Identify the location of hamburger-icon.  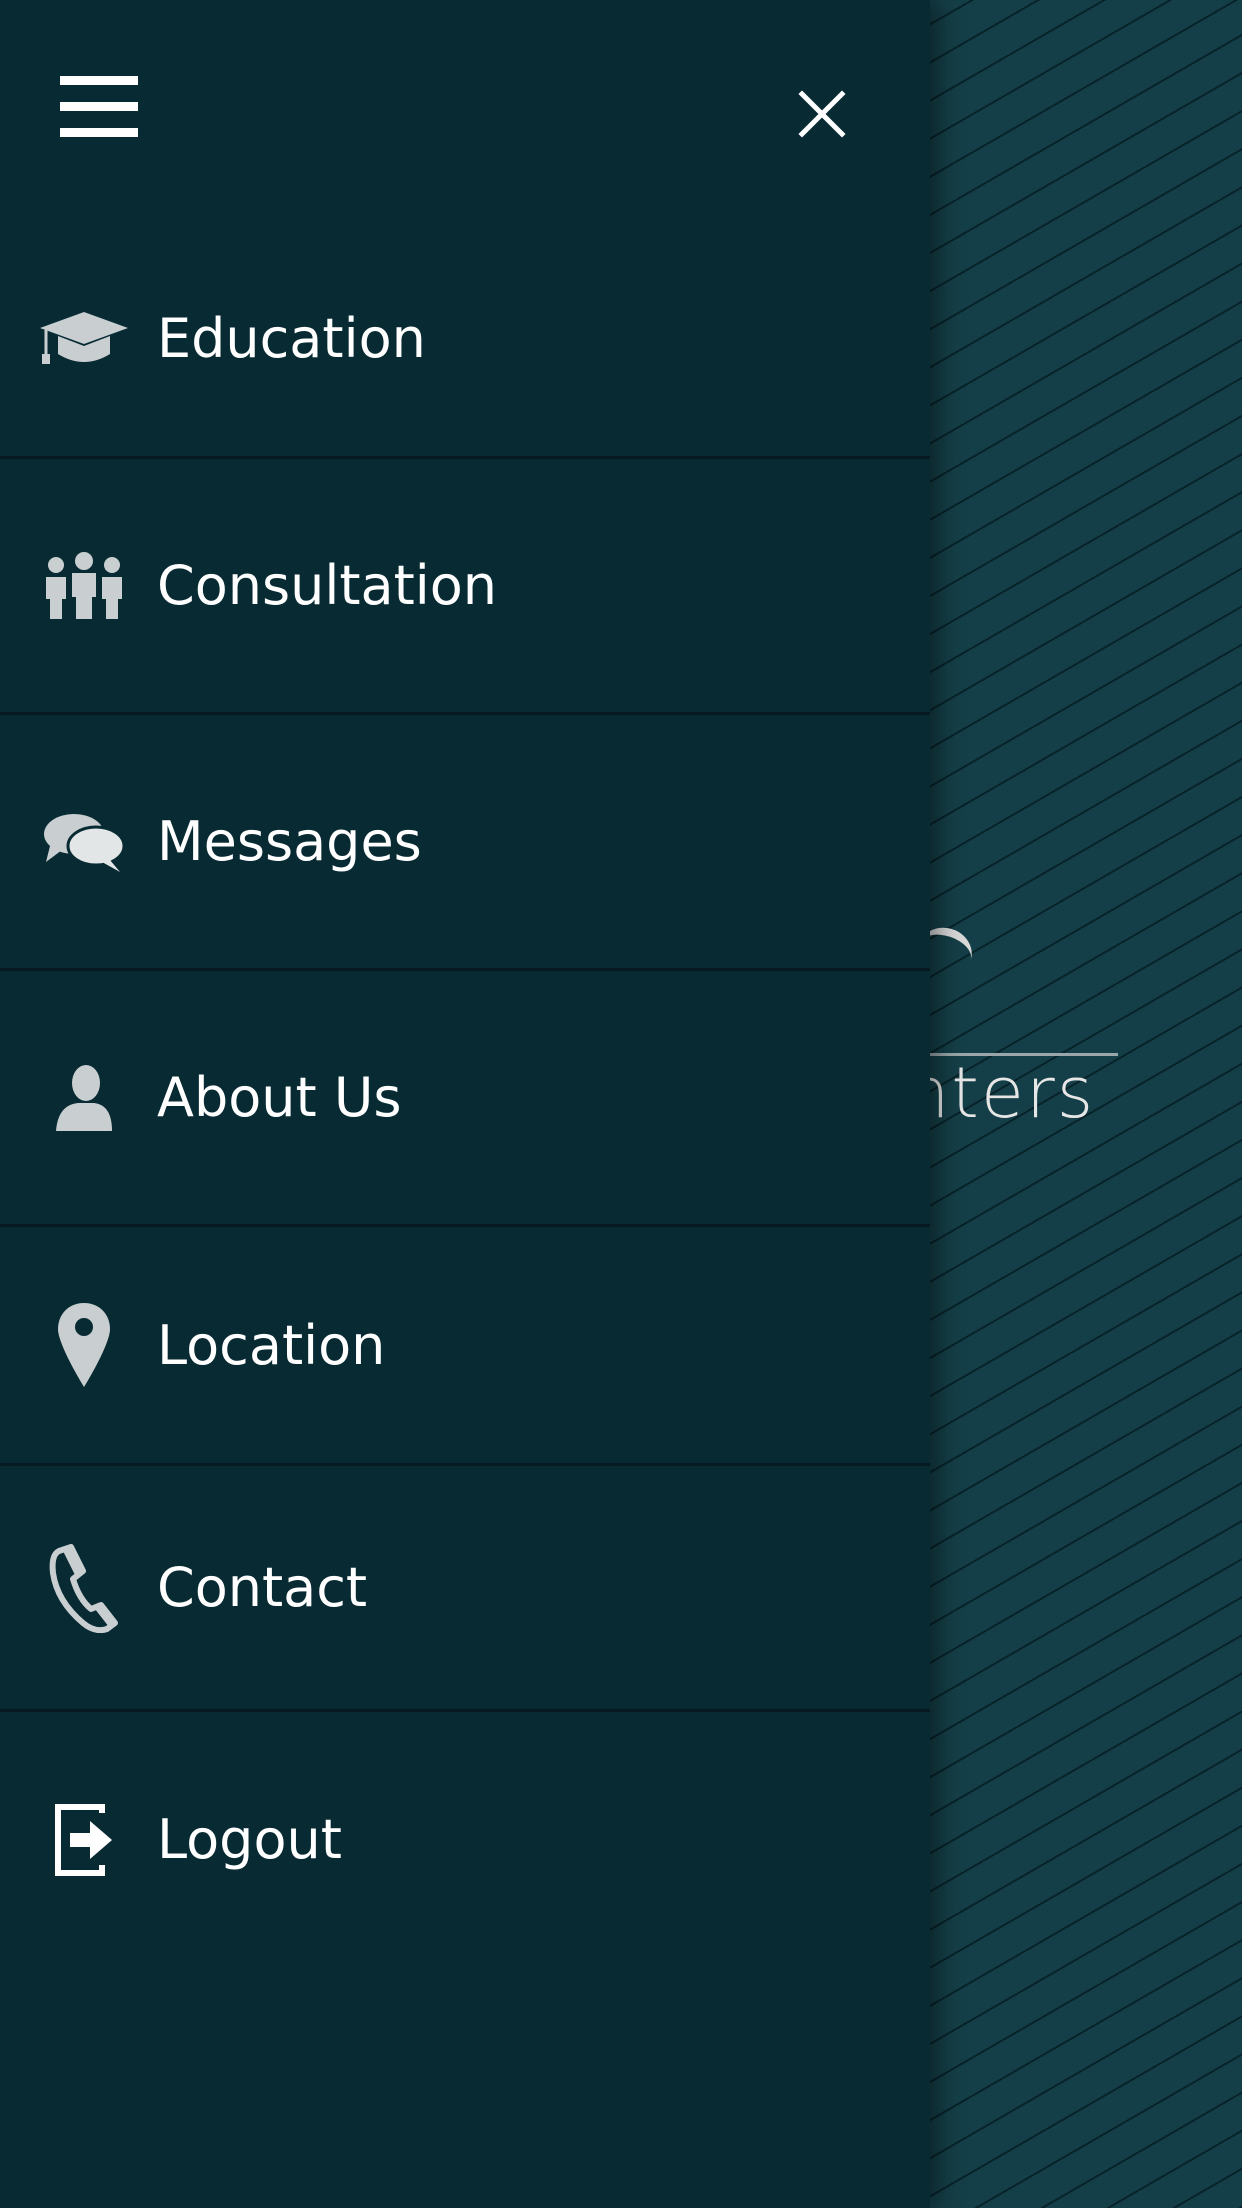
(99, 107).